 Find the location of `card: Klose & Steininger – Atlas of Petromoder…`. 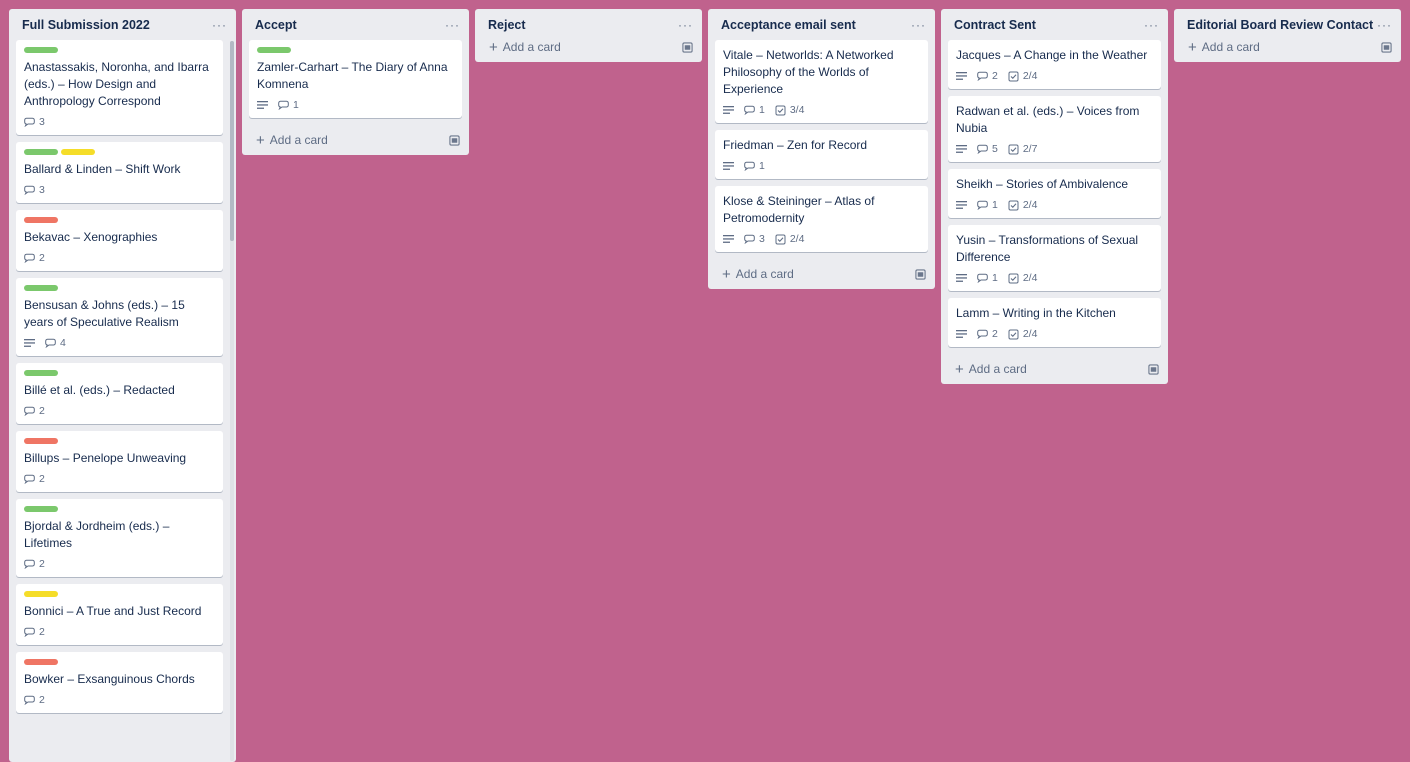

card: Klose & Steininger – Atlas of Petromoder… is located at coordinates (821, 219).